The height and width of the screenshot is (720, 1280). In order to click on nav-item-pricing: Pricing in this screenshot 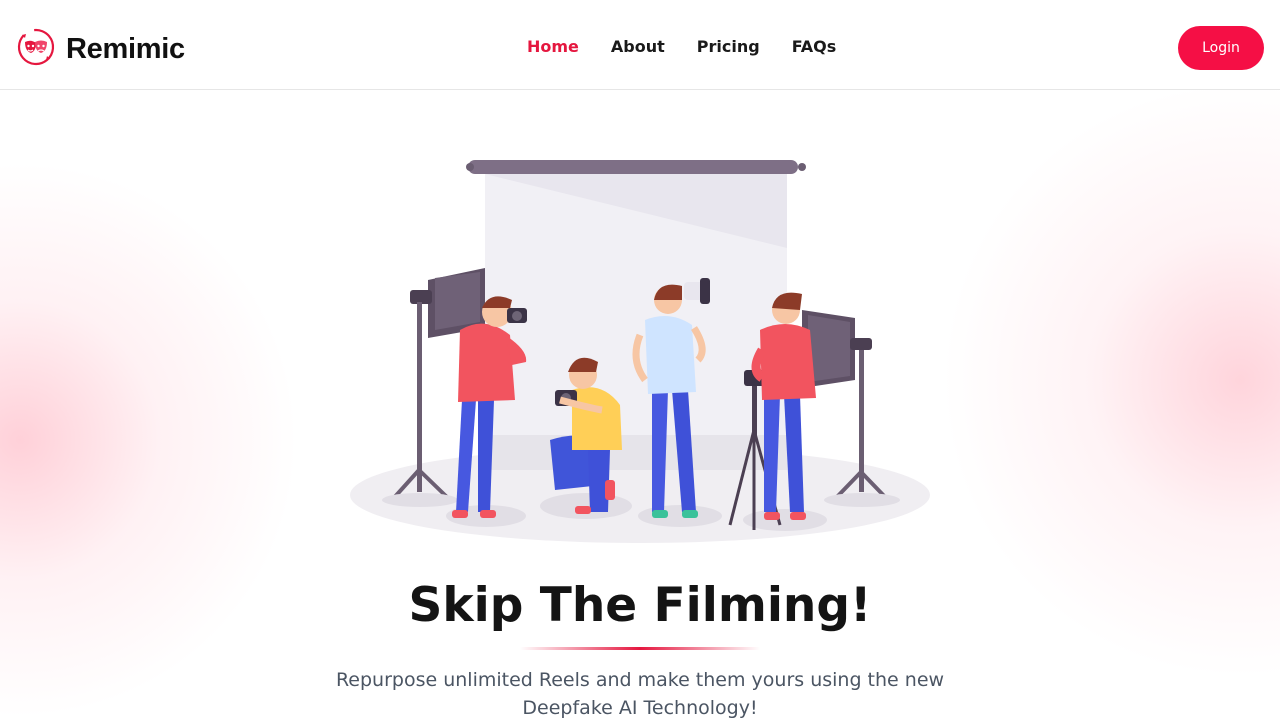, I will do `click(728, 46)`.